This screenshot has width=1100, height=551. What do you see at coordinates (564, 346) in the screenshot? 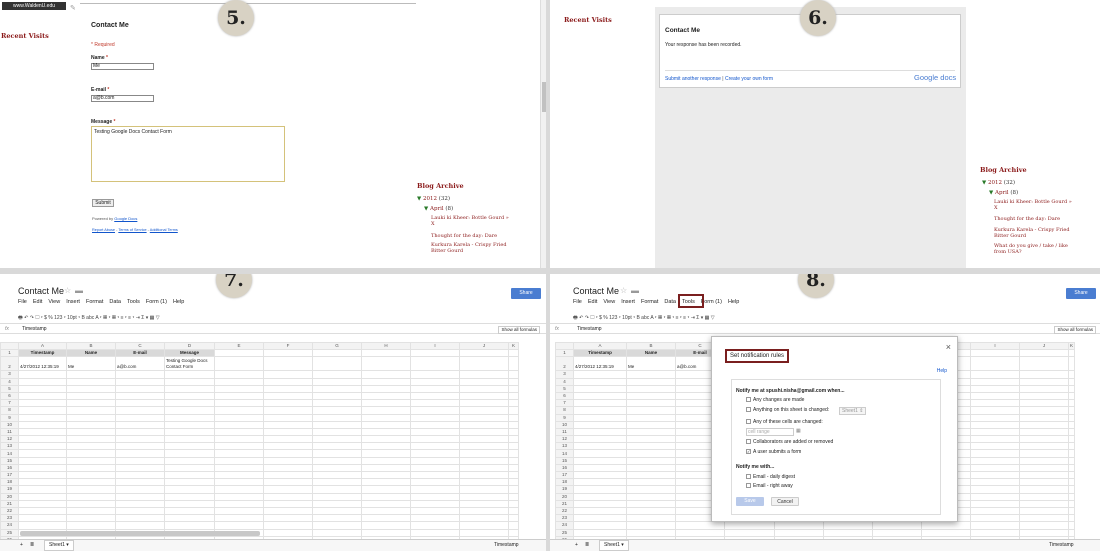
I see `corner-cell` at bounding box center [564, 346].